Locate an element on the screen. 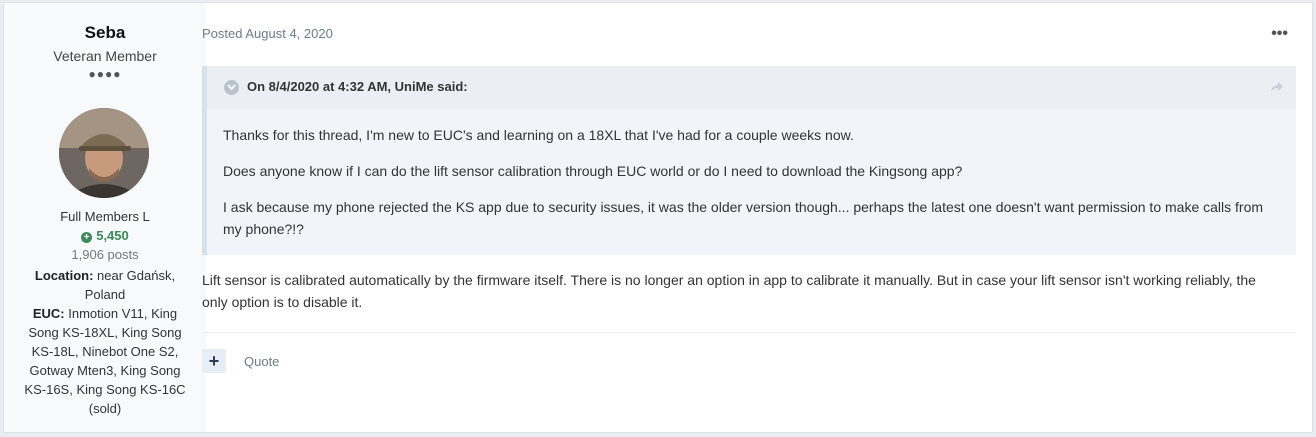  divider is located at coordinates (749, 332).